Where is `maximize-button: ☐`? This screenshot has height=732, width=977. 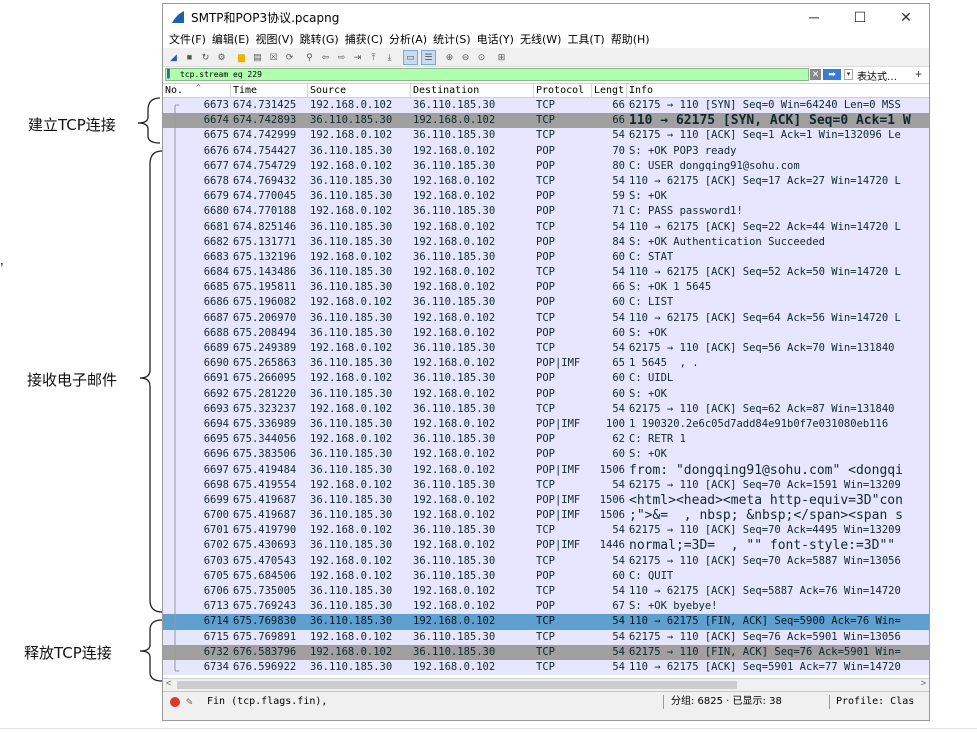
maximize-button: ☐ is located at coordinates (860, 17).